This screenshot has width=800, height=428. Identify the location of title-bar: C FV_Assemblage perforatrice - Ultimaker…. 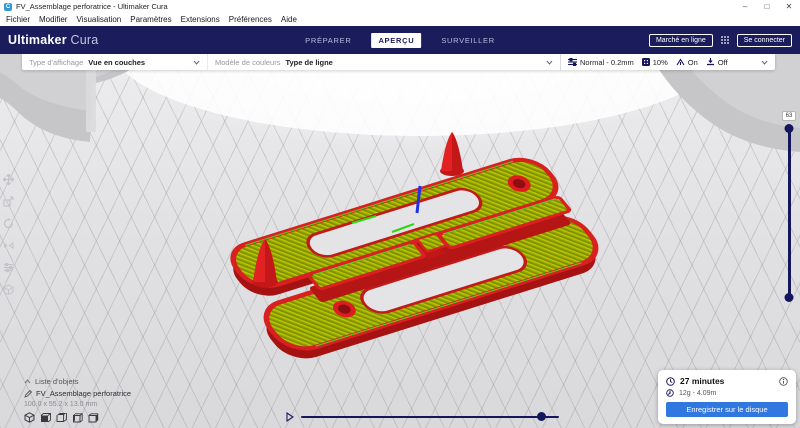
(400, 6).